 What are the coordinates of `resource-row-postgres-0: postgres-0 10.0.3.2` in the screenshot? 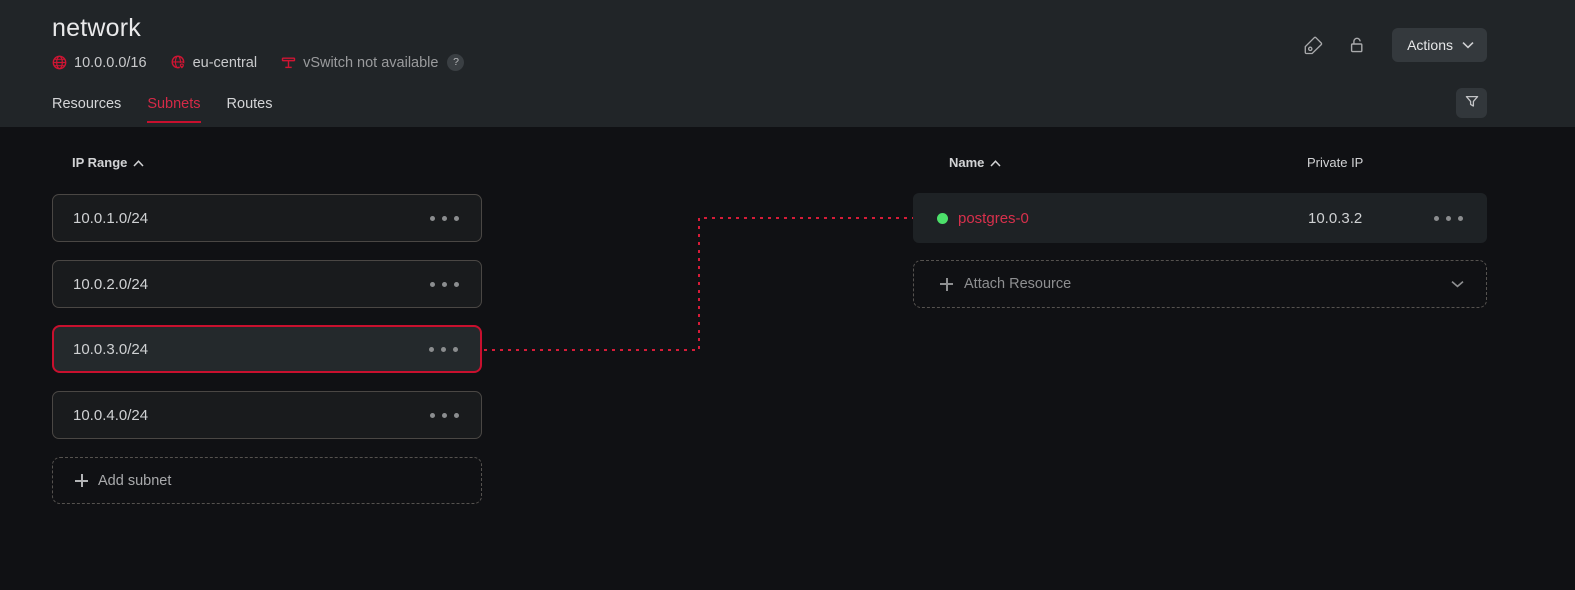 It's located at (1200, 218).